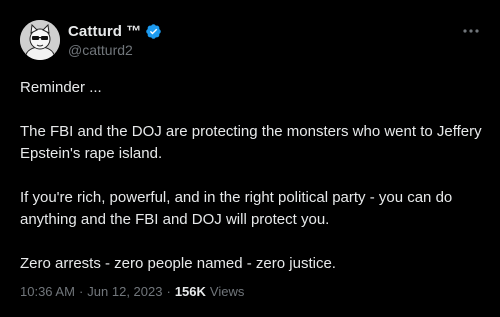  What do you see at coordinates (100, 50) in the screenshot?
I see `author-handle: @catturd2` at bounding box center [100, 50].